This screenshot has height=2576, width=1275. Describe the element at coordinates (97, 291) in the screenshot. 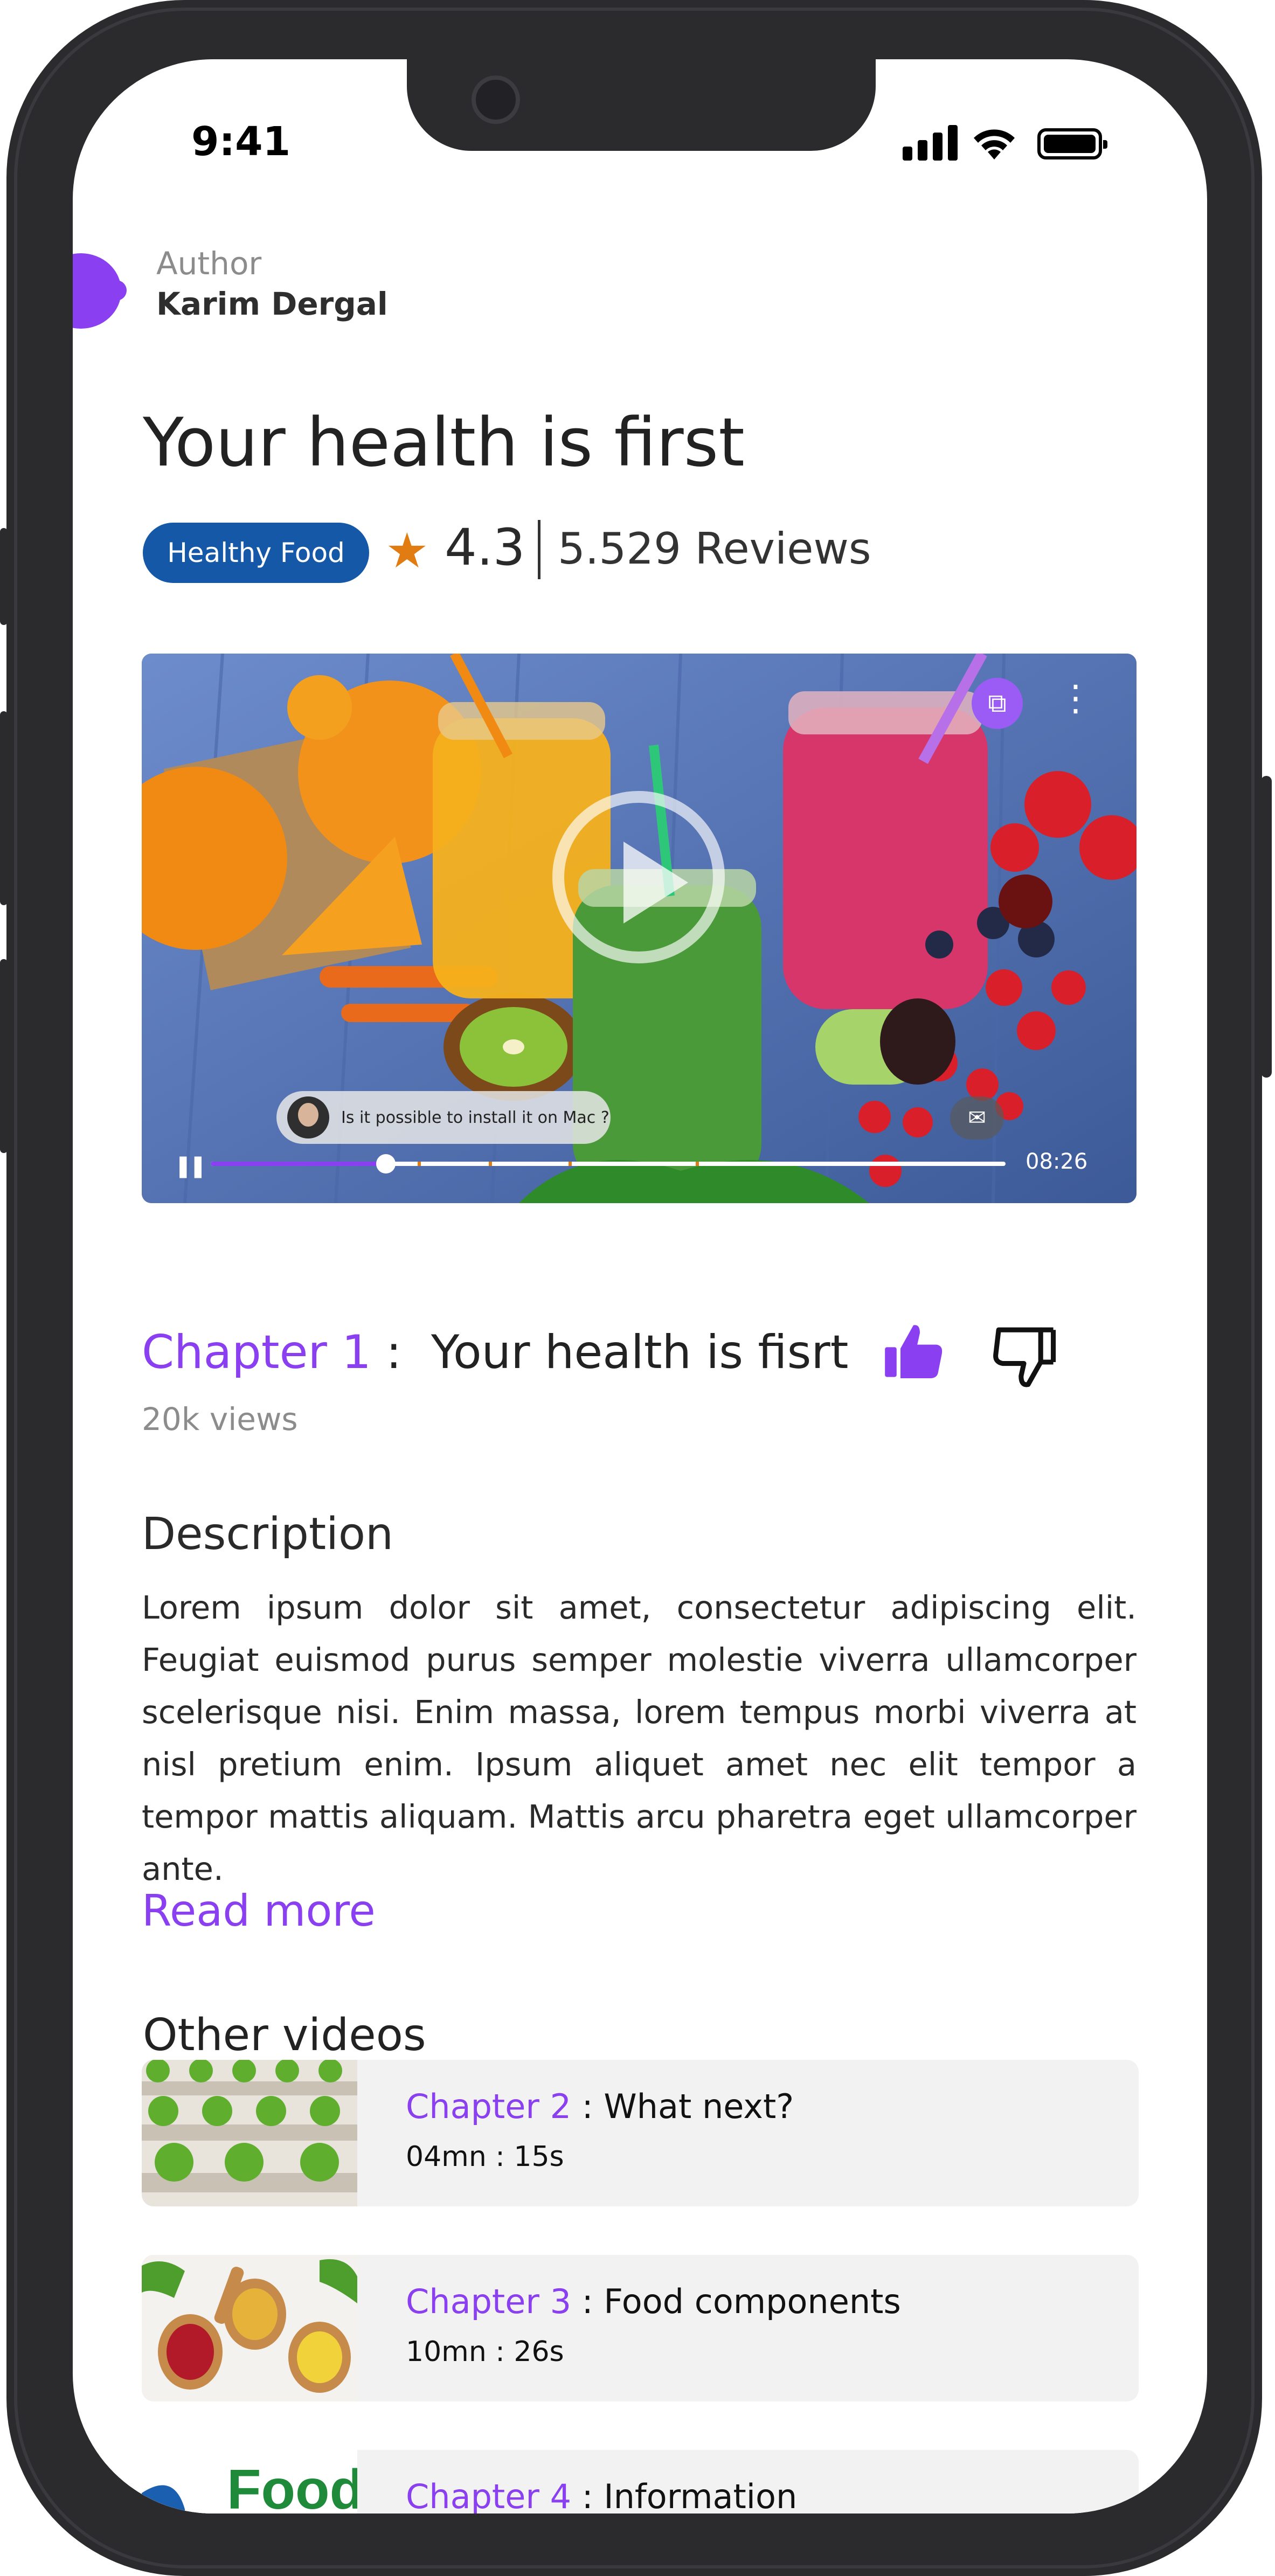

I see `author-avatar` at that location.